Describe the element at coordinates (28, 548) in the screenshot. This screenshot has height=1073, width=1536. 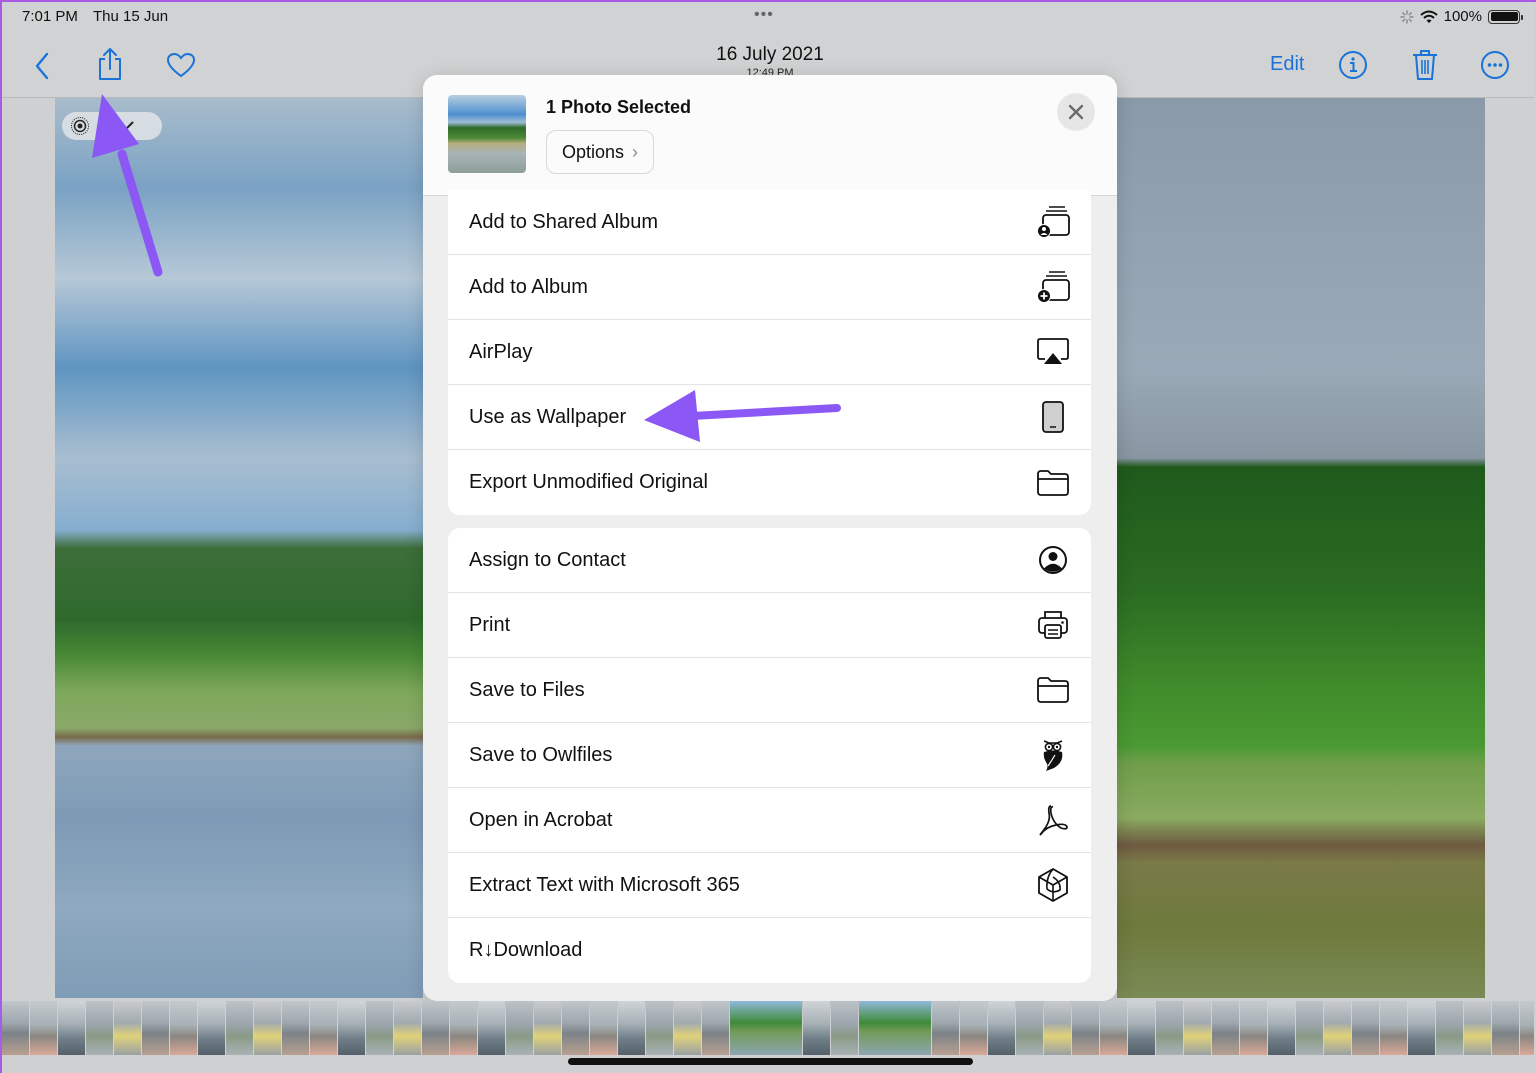
I see `photo-gutter-left` at that location.